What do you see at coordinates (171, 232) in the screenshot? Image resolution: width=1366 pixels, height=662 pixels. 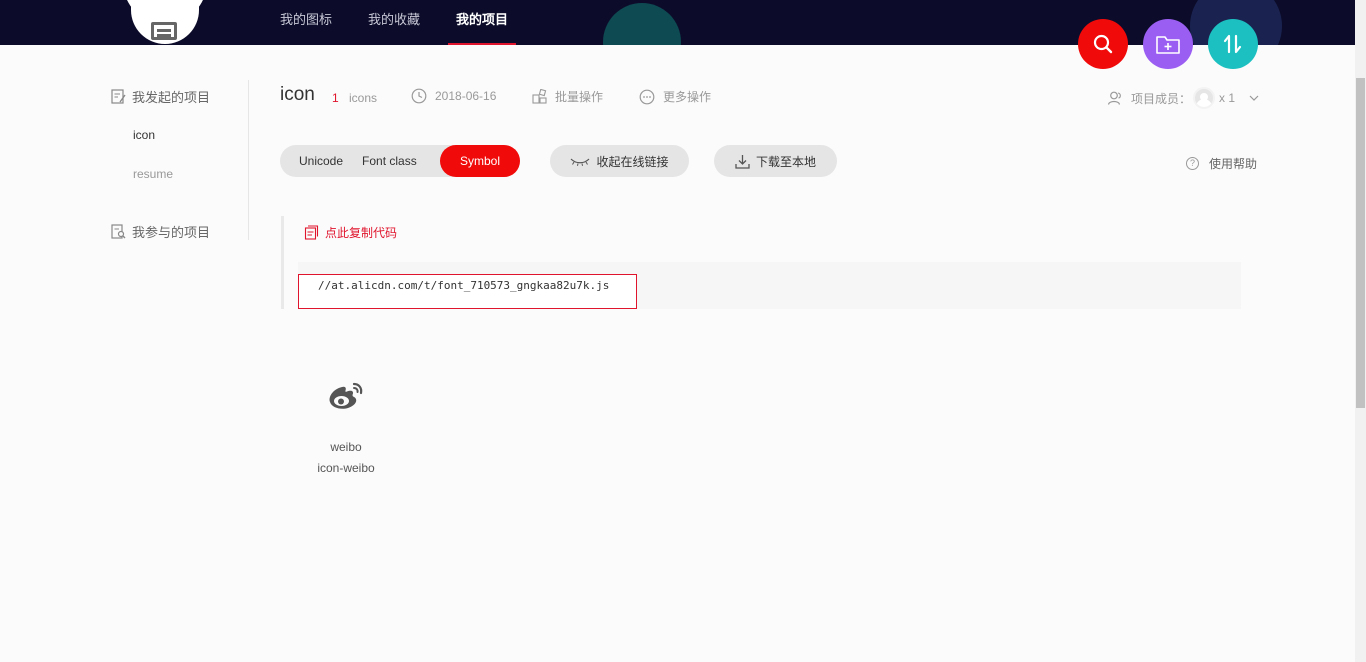 I see `joined-projects-label: 我参与的项目` at bounding box center [171, 232].